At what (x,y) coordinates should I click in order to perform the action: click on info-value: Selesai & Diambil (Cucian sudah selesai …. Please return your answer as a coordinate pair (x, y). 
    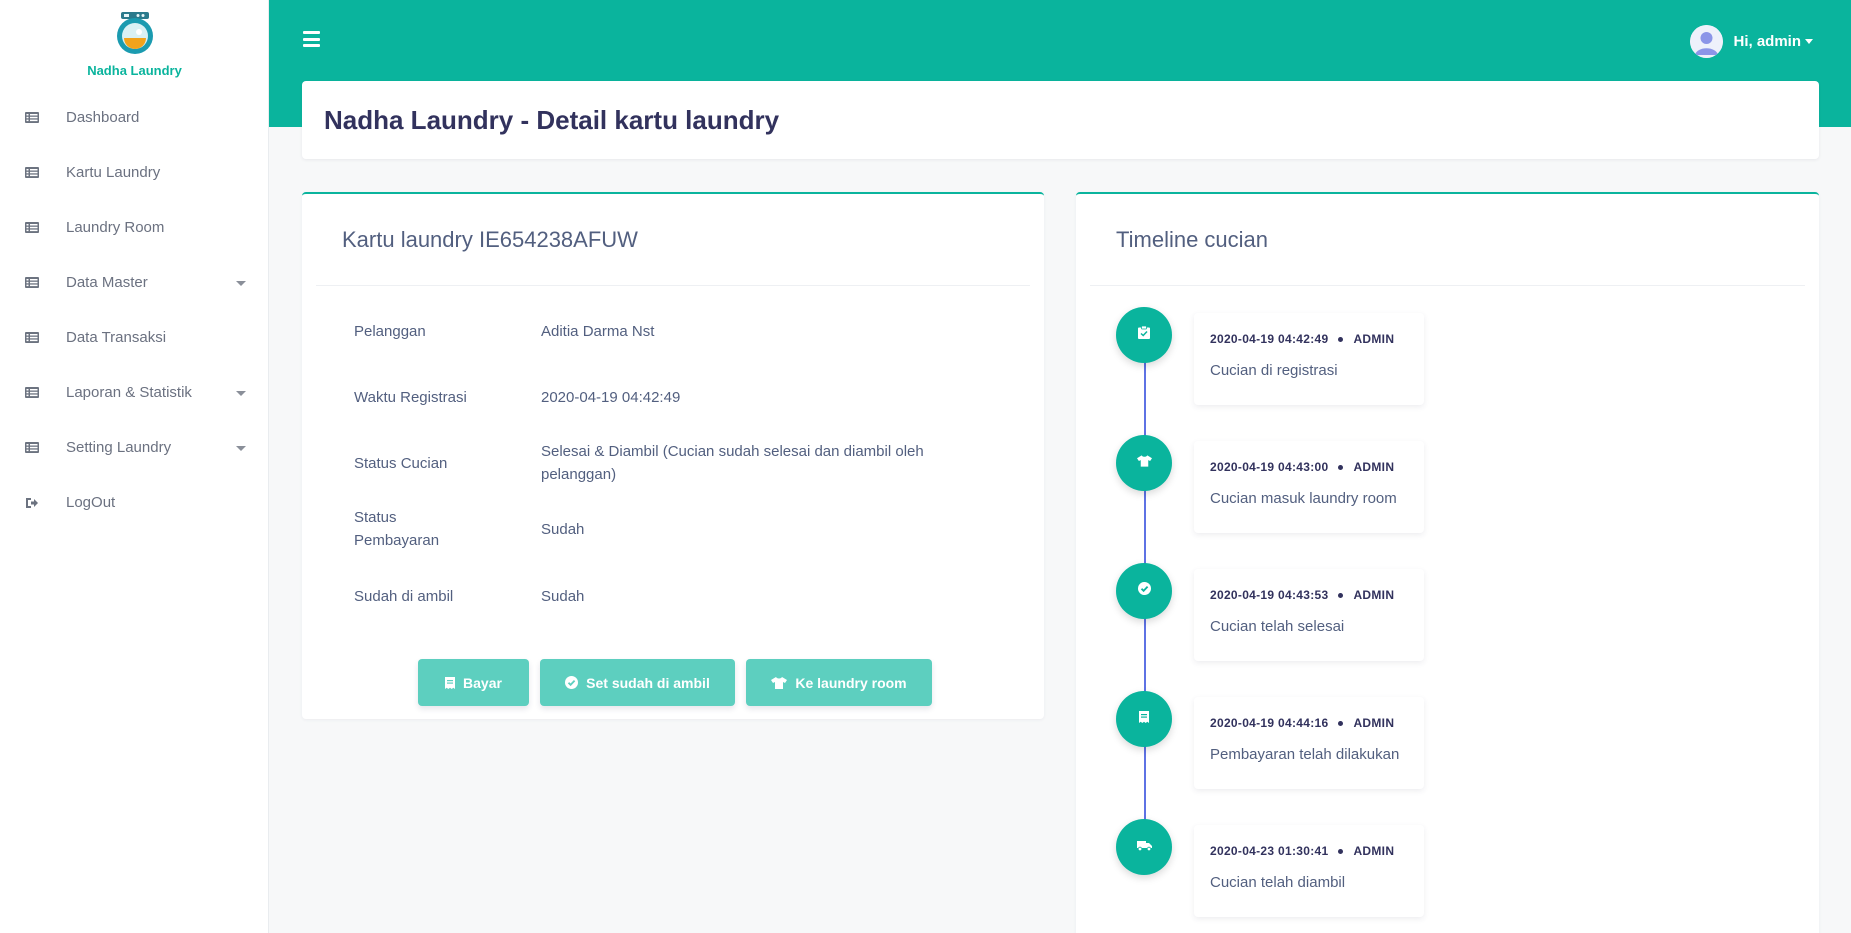
    Looking at the image, I should click on (732, 463).